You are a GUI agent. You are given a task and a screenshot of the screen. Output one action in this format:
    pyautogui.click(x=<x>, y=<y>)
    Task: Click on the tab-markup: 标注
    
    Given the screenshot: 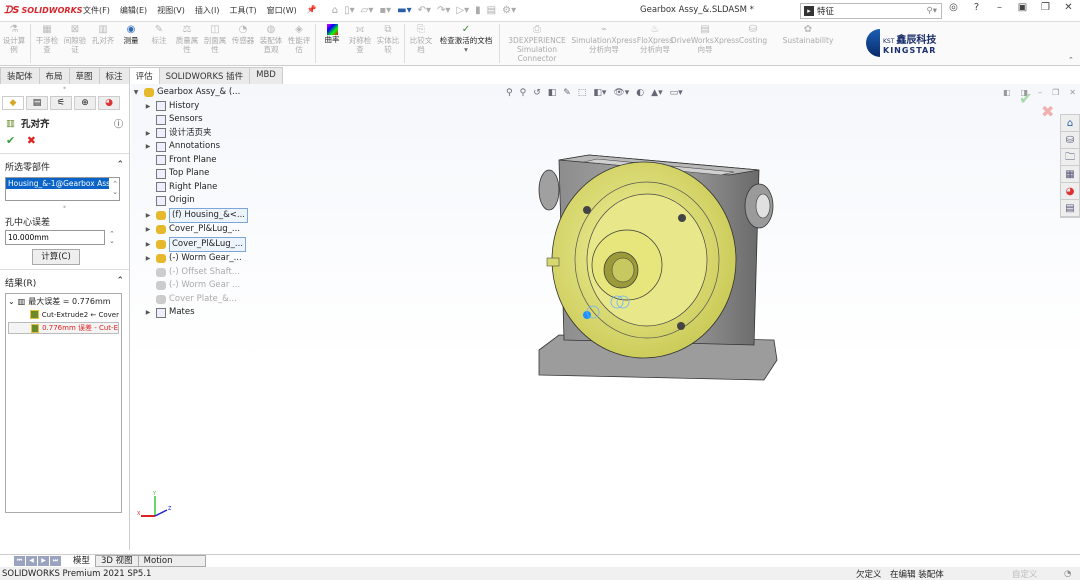 What is the action you would take?
    pyautogui.click(x=114, y=75)
    